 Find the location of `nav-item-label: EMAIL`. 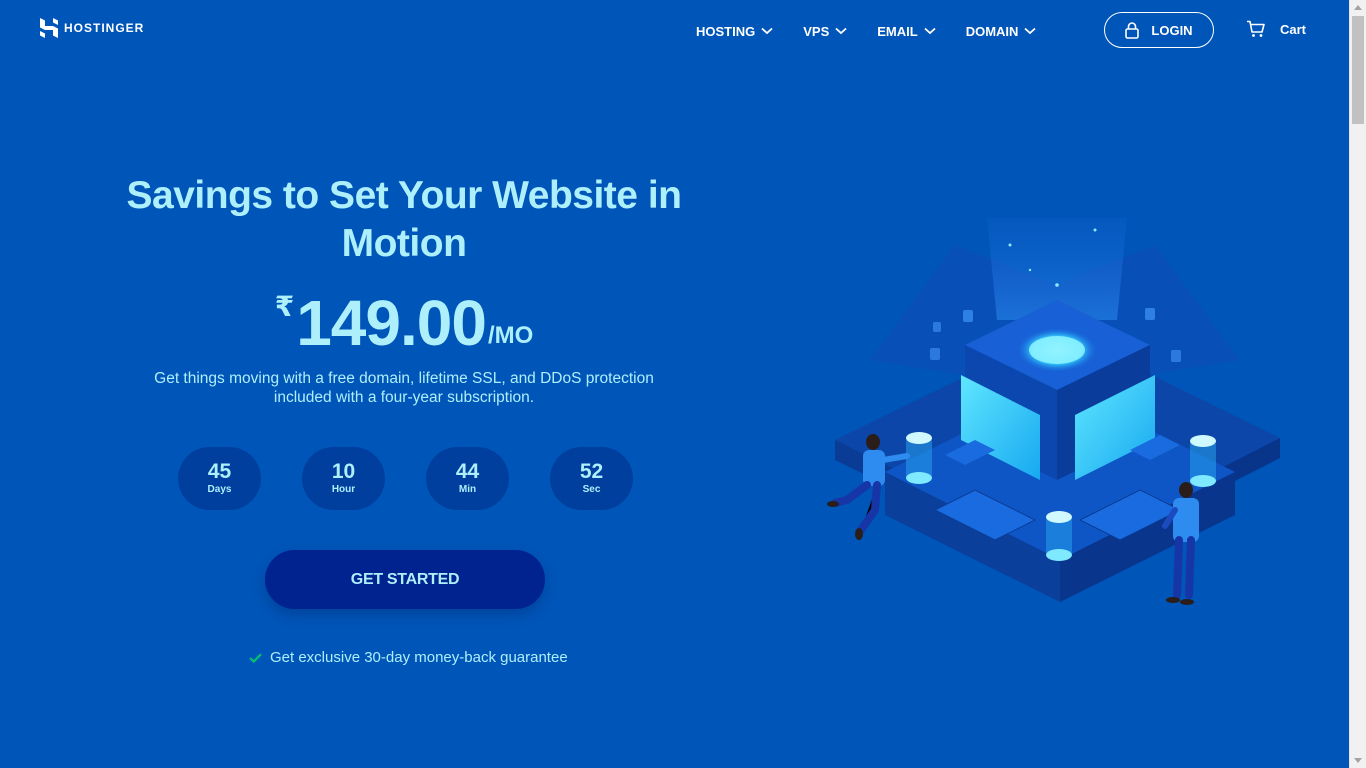

nav-item-label: EMAIL is located at coordinates (897, 31).